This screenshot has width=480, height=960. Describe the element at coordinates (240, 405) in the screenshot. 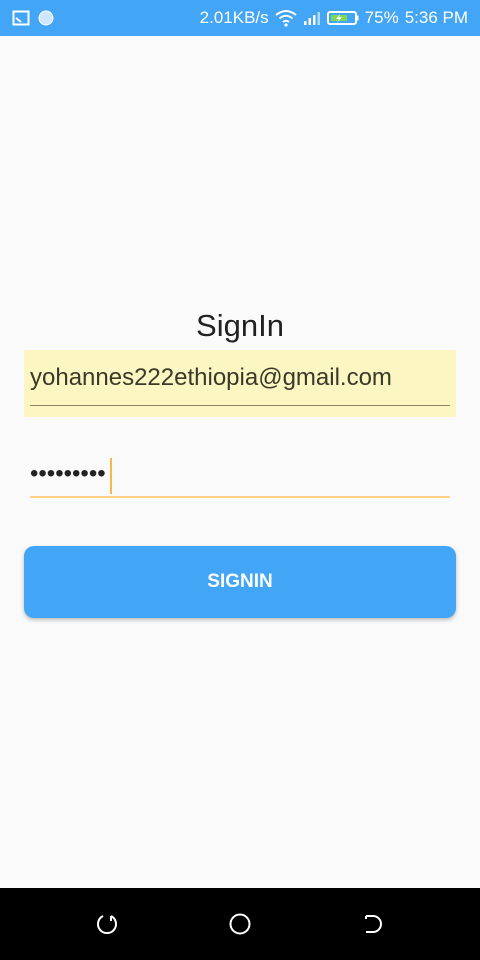

I see `email-field-underline` at that location.